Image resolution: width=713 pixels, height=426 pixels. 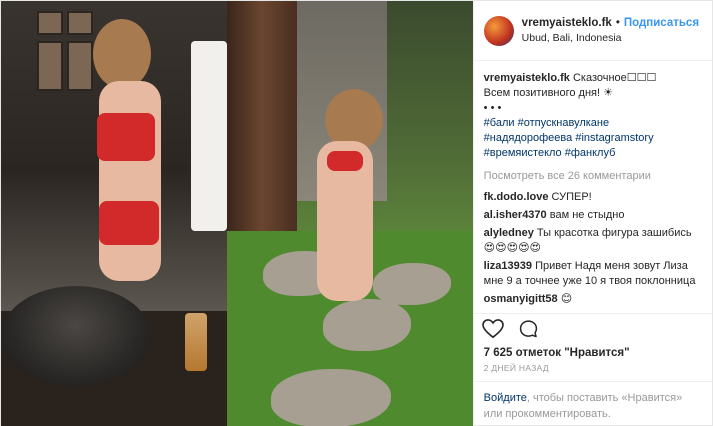 I want to click on hashtag-link: #фанклуб, so click(x=590, y=153).